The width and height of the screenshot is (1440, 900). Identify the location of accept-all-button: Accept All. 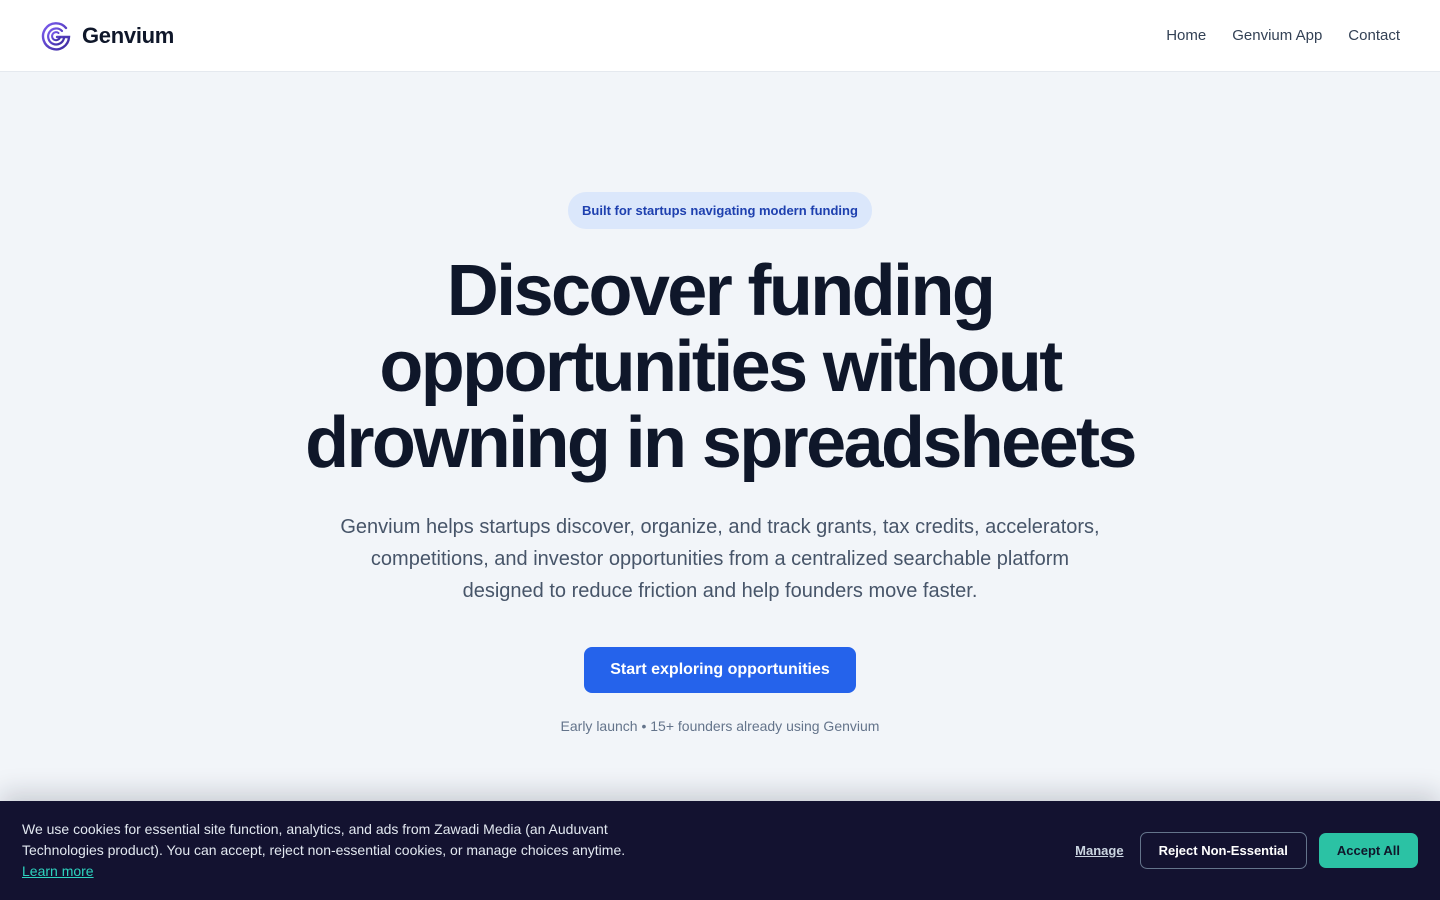
(1368, 850).